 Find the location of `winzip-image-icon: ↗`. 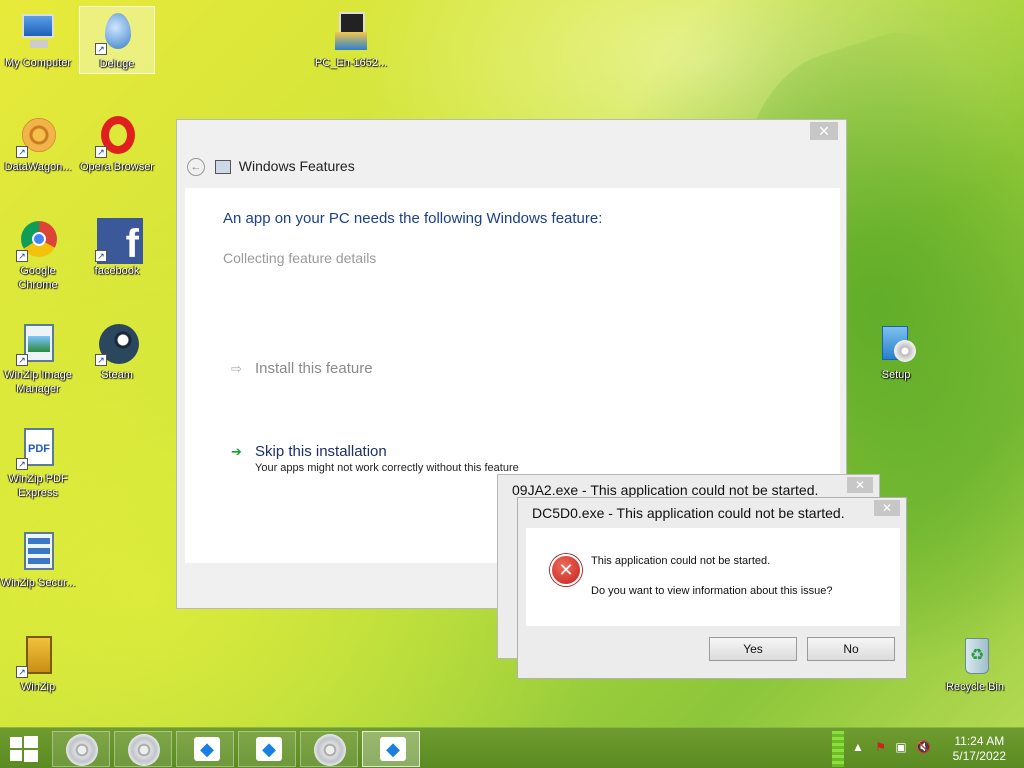

winzip-image-icon: ↗ is located at coordinates (38, 344).